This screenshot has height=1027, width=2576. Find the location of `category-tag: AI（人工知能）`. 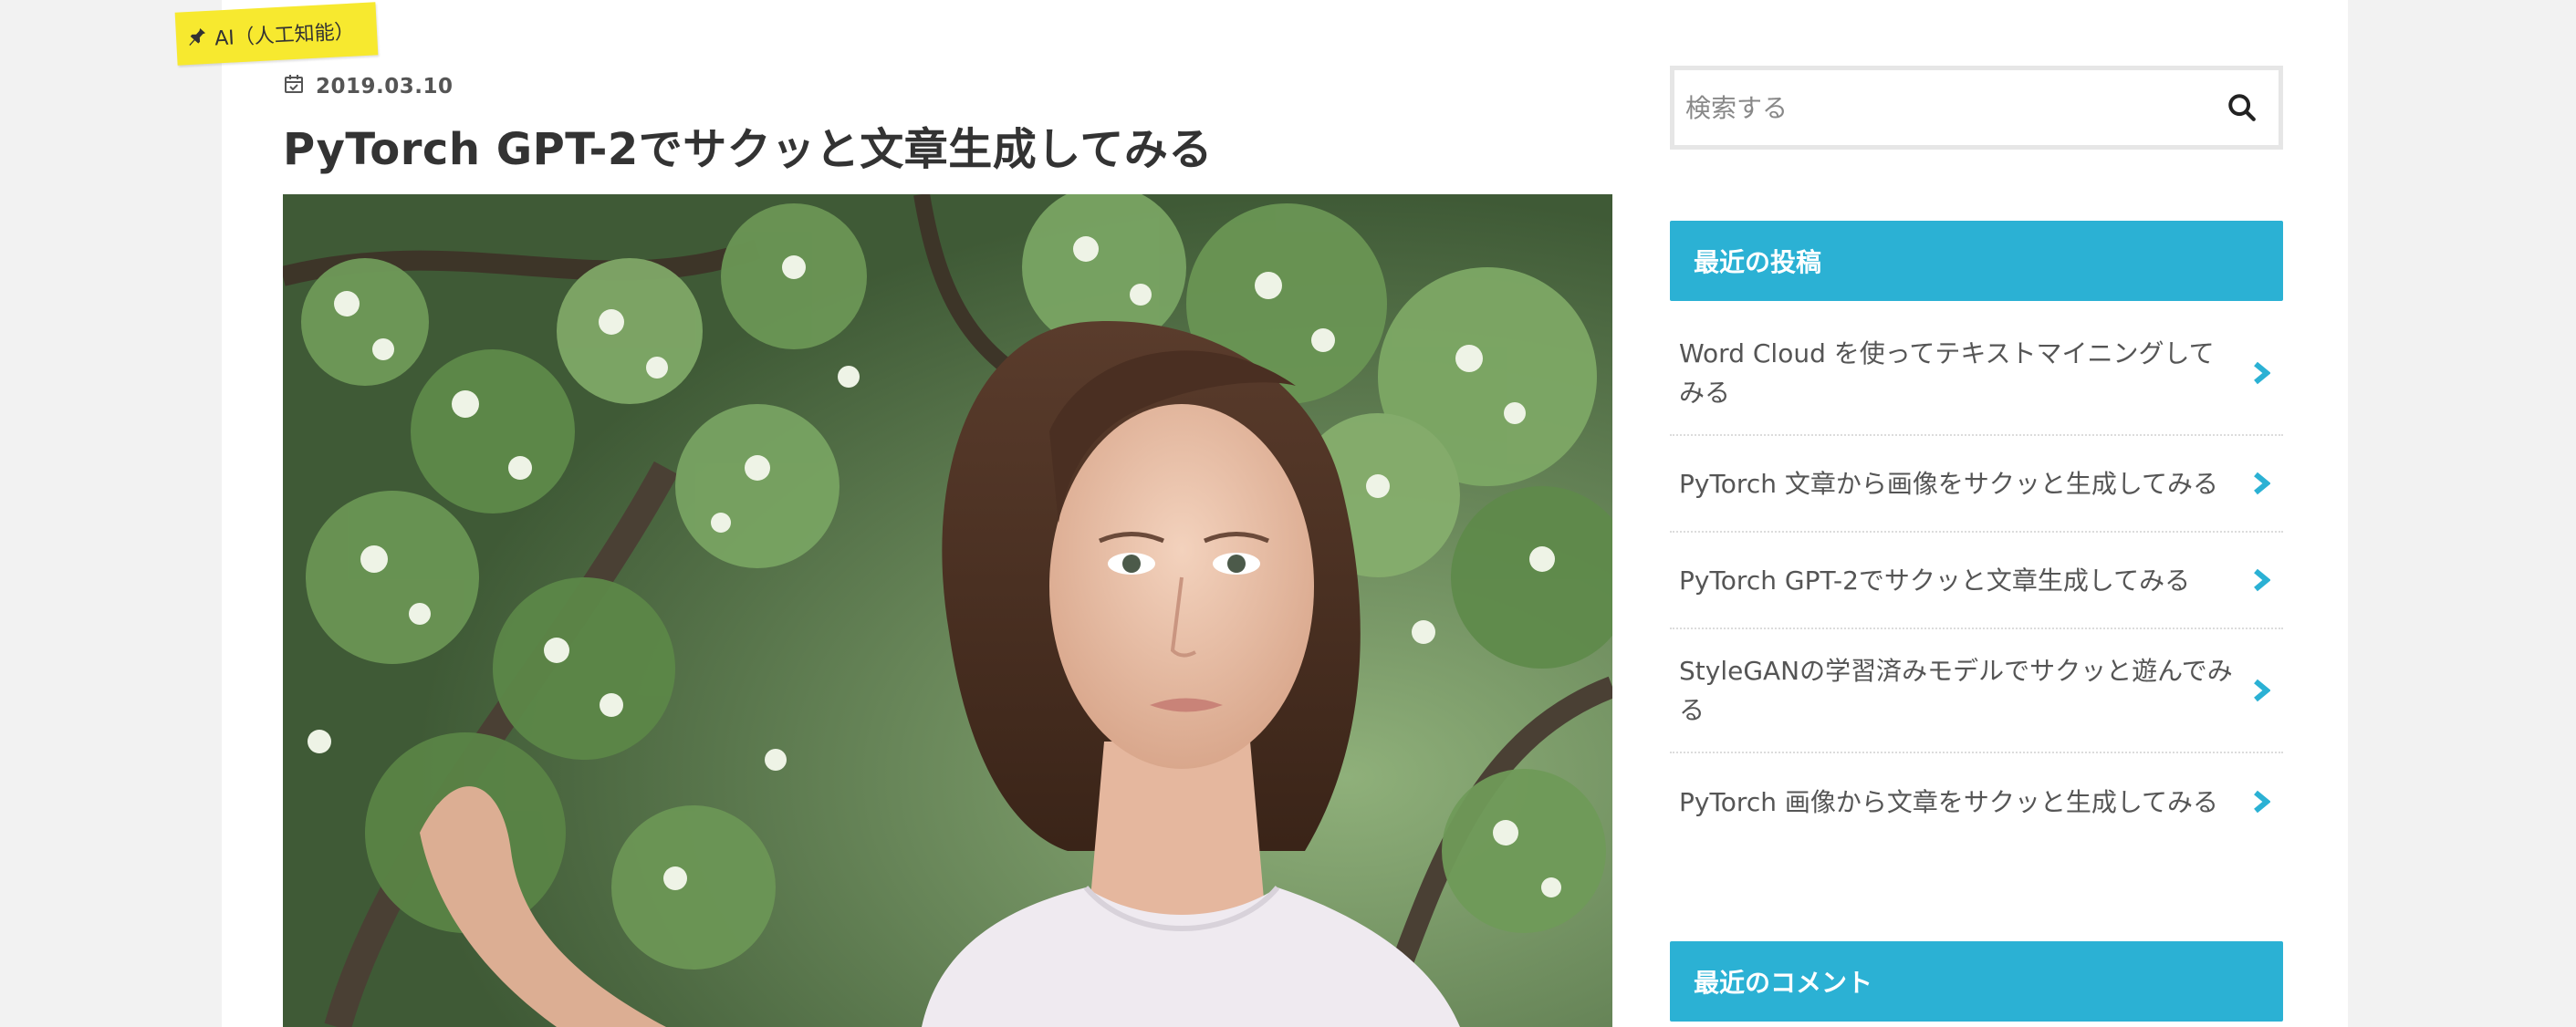

category-tag: AI（人工知能） is located at coordinates (276, 34).